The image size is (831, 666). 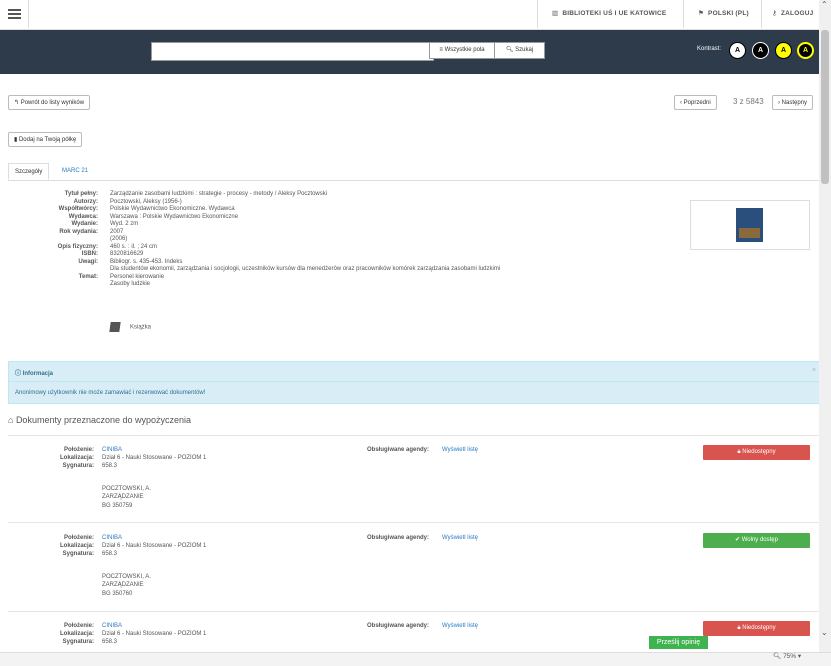 What do you see at coordinates (88, 262) in the screenshot?
I see `notes-label: Uwagi:` at bounding box center [88, 262].